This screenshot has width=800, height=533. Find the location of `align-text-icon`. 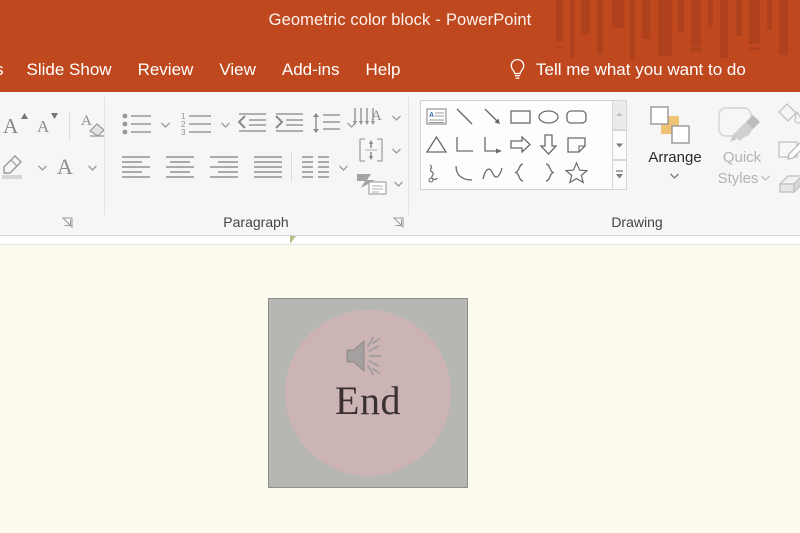

align-text-icon is located at coordinates (371, 151).